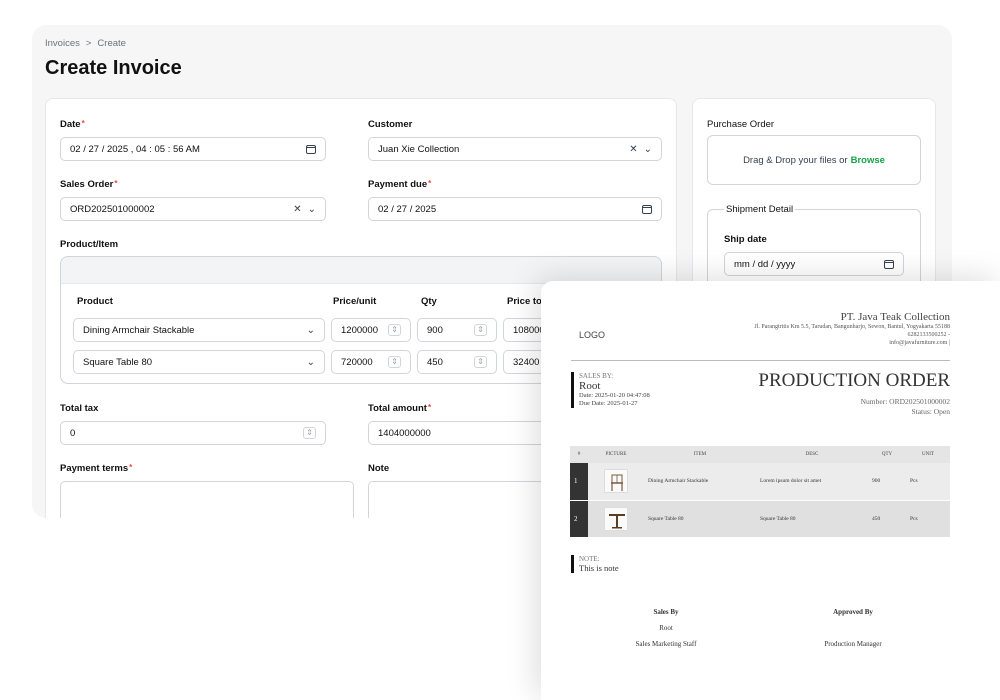 The width and height of the screenshot is (1000, 700). I want to click on item-qty: 450, so click(887, 519).